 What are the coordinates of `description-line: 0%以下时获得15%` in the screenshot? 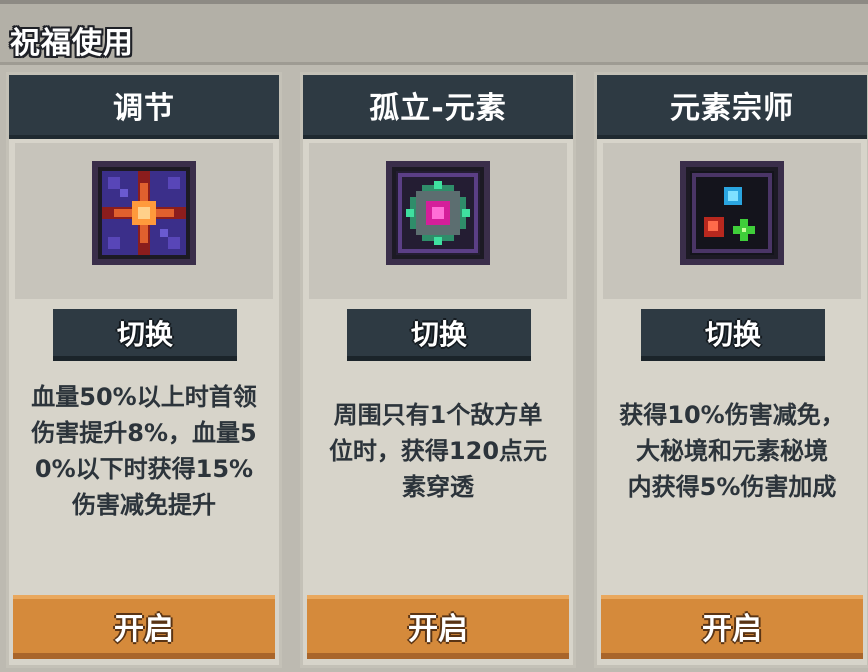 It's located at (144, 469).